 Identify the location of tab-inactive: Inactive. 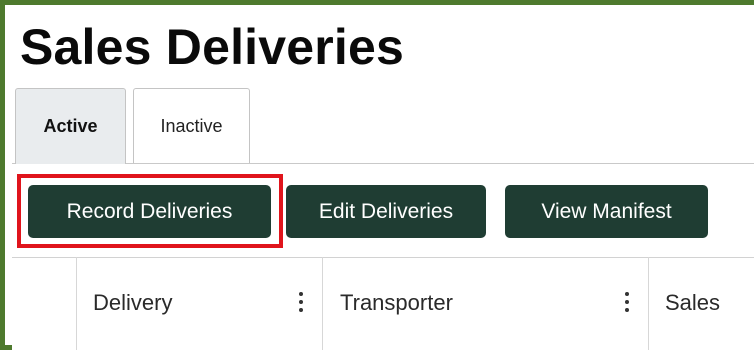
(191, 125).